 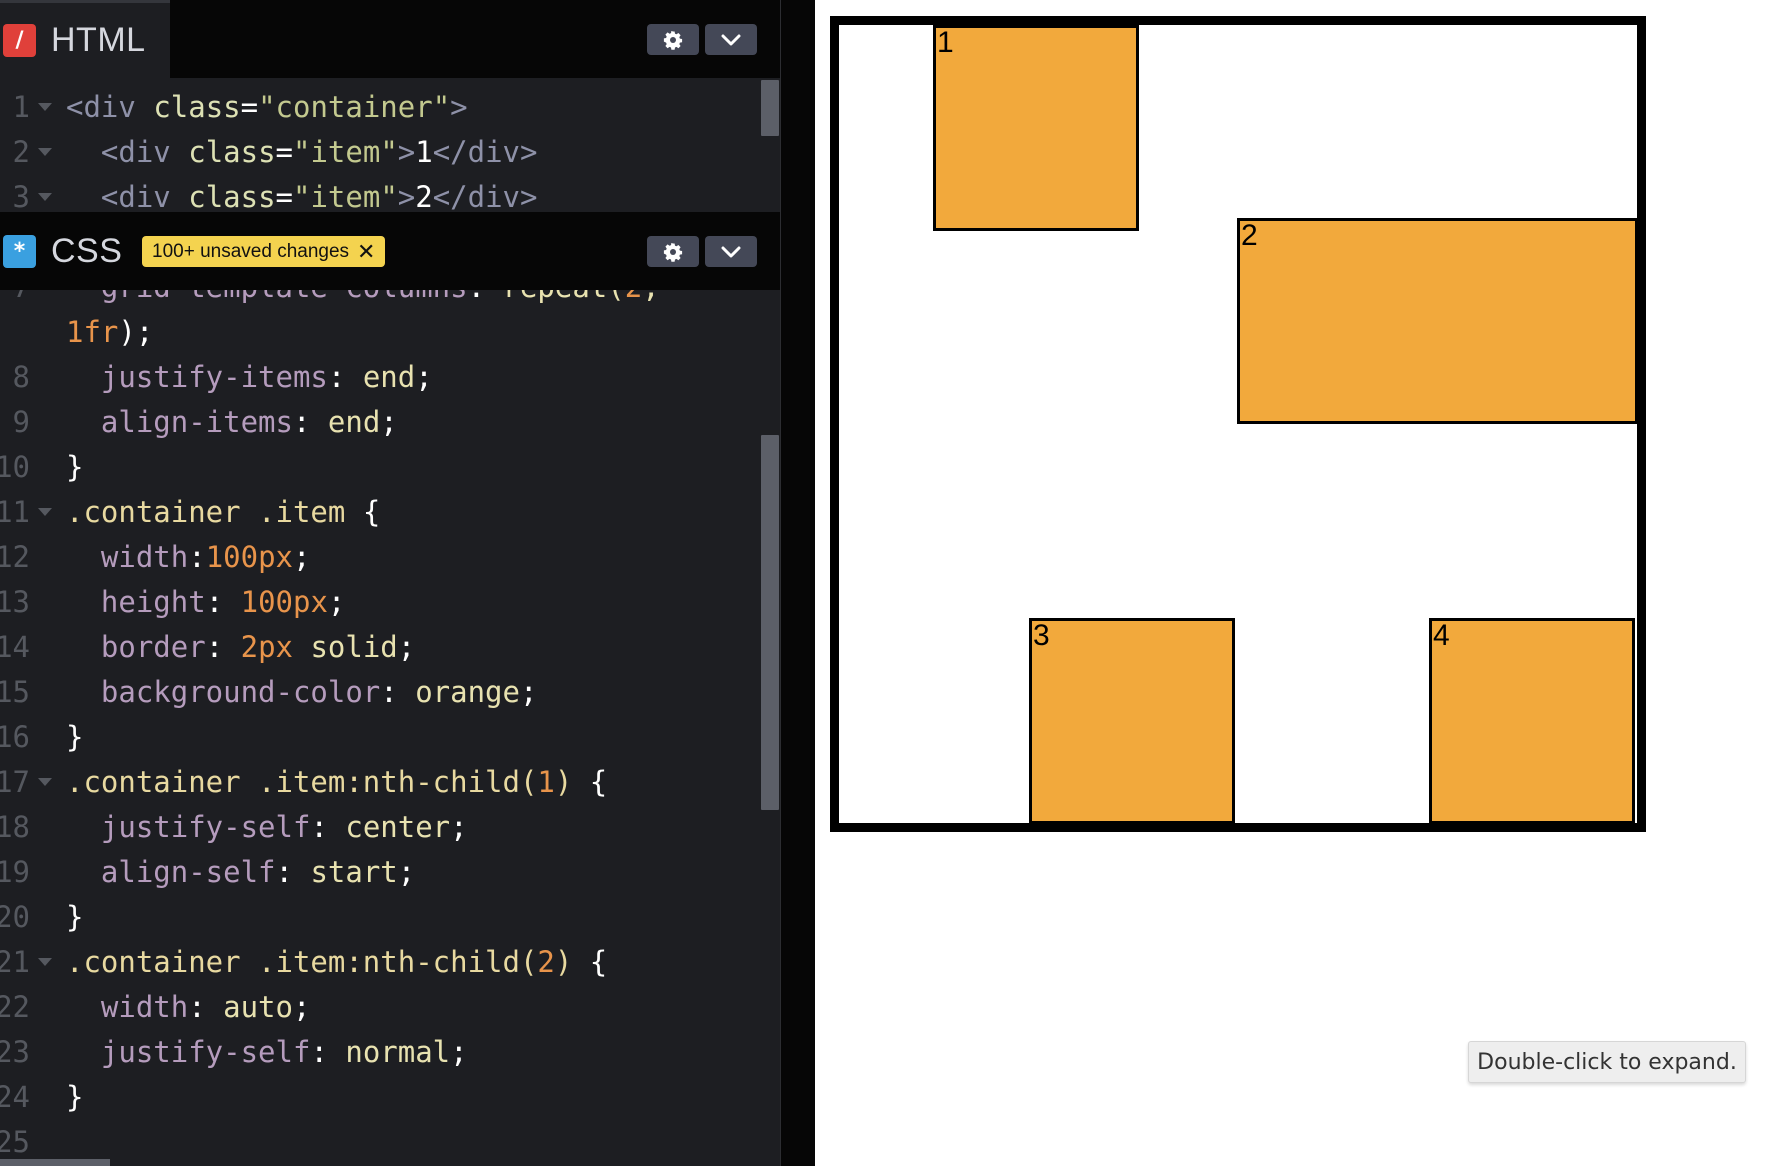 What do you see at coordinates (264, 251) in the screenshot?
I see `unsaved-changes-badge: 100+ unsaved changes ✕` at bounding box center [264, 251].